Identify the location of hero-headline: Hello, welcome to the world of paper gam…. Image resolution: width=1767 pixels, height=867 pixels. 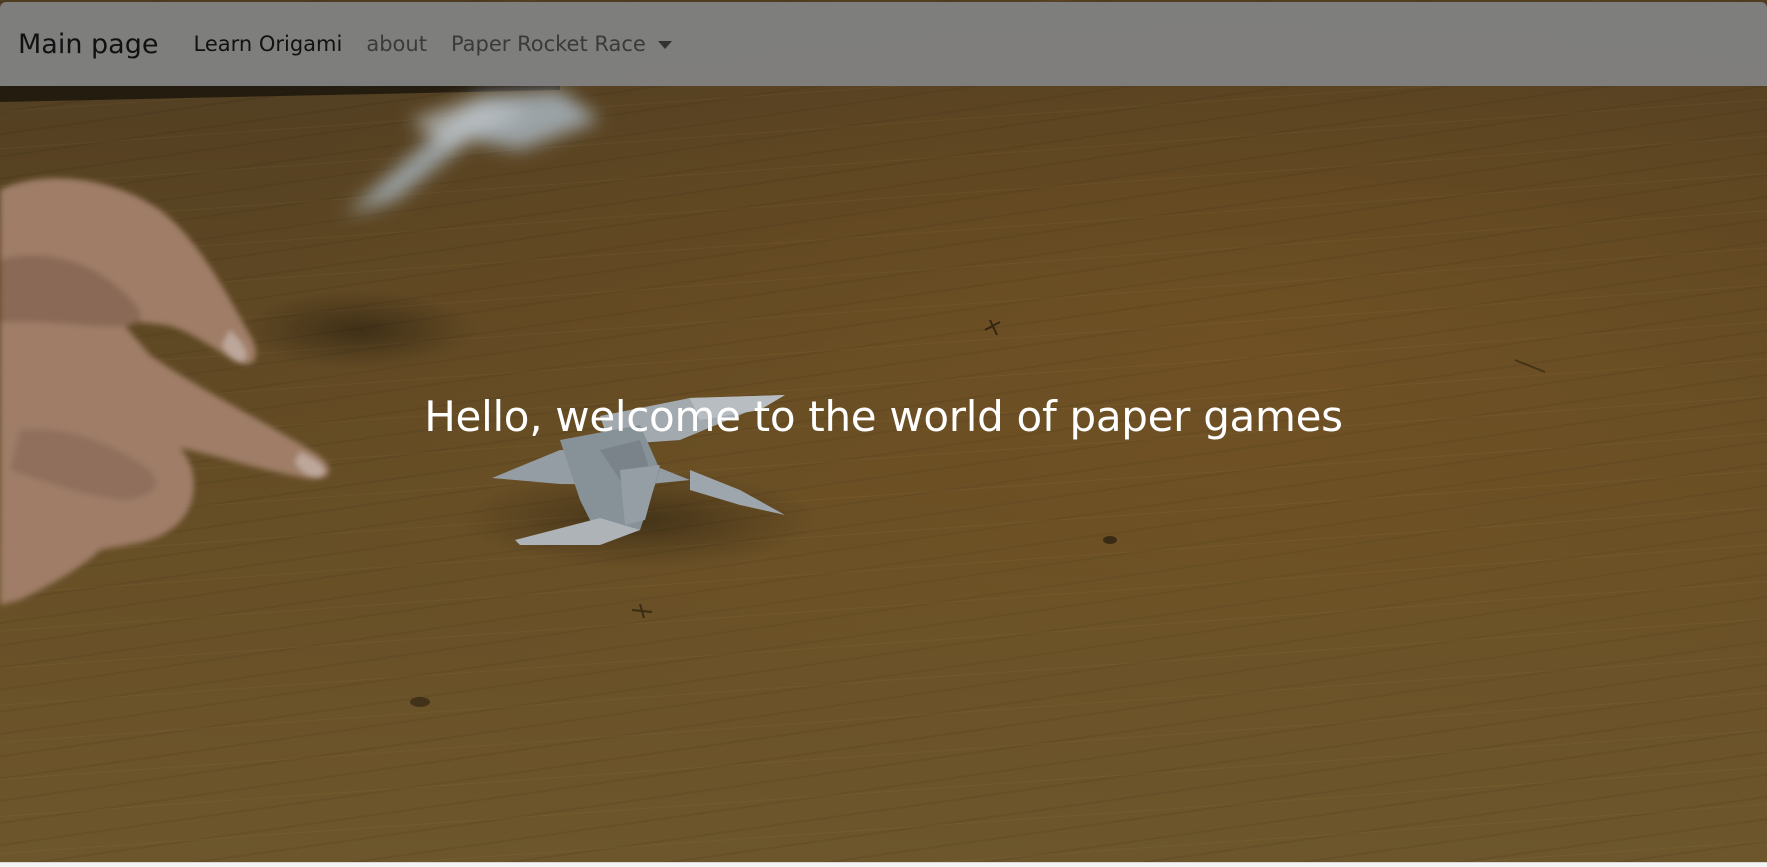
(883, 416).